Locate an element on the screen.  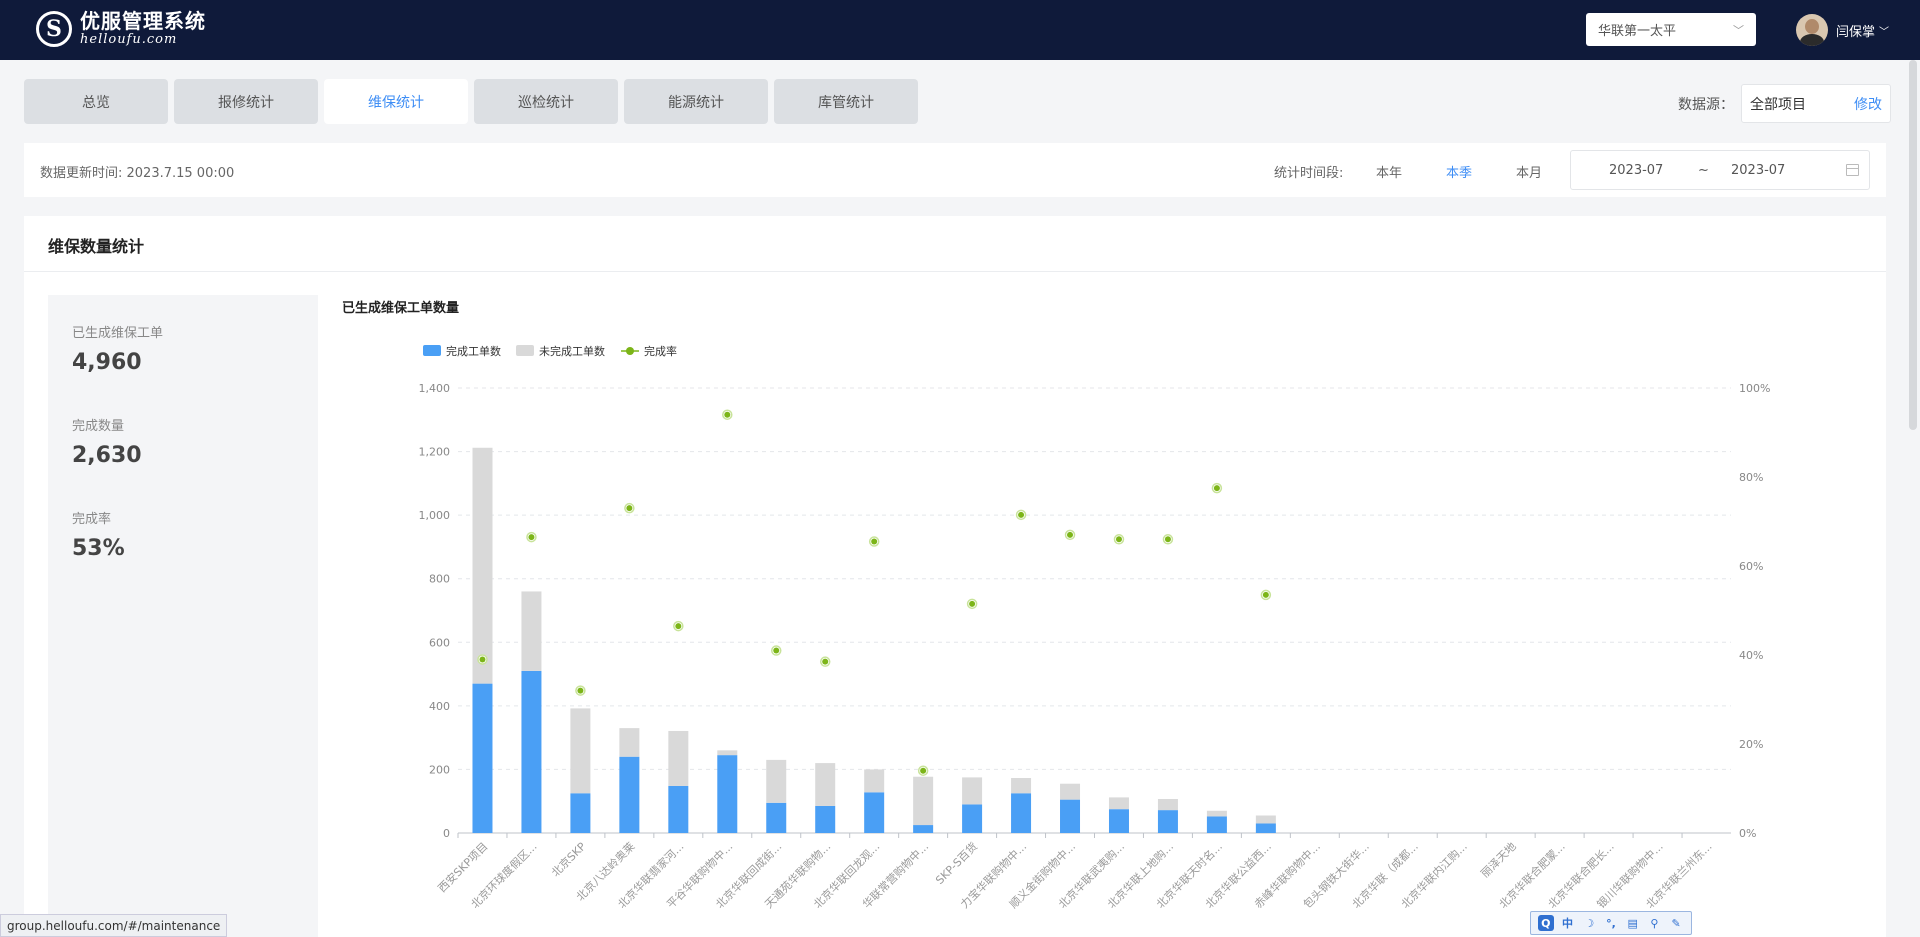
ime-tools-icon: ⚲ is located at coordinates (1654, 923).